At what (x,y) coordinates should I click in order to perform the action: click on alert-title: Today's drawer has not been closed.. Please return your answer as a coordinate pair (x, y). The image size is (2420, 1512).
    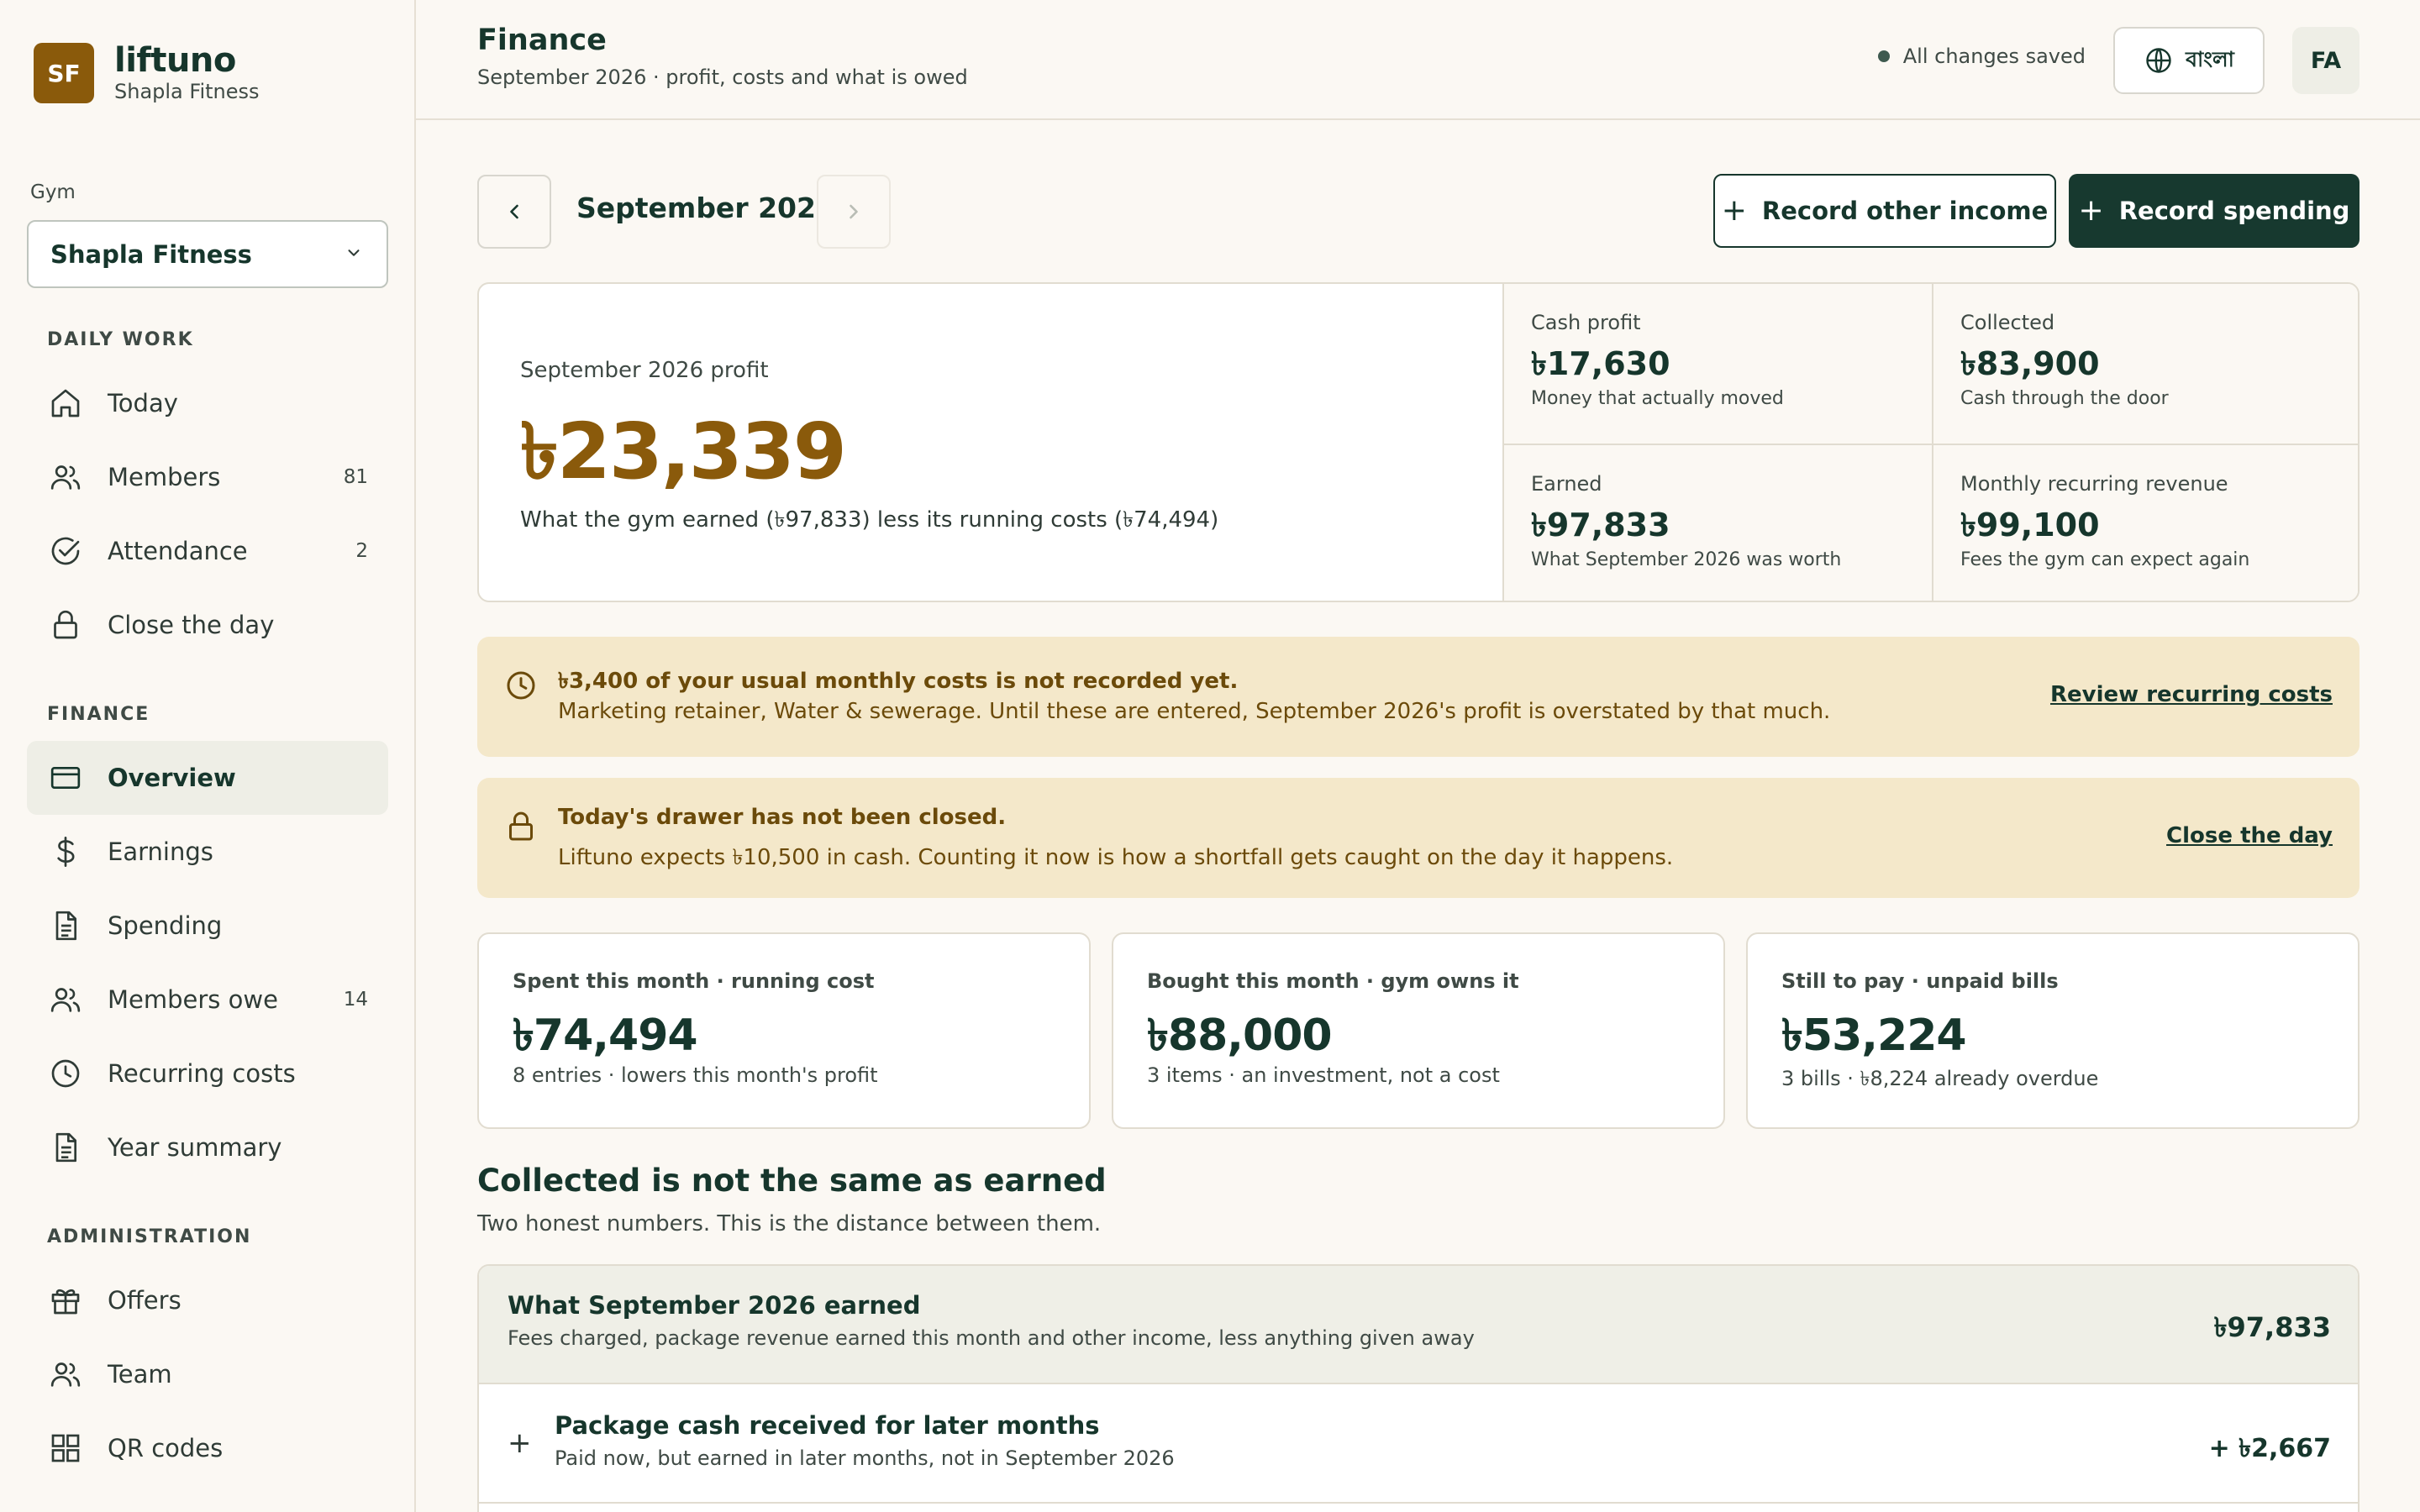
    Looking at the image, I should click on (782, 817).